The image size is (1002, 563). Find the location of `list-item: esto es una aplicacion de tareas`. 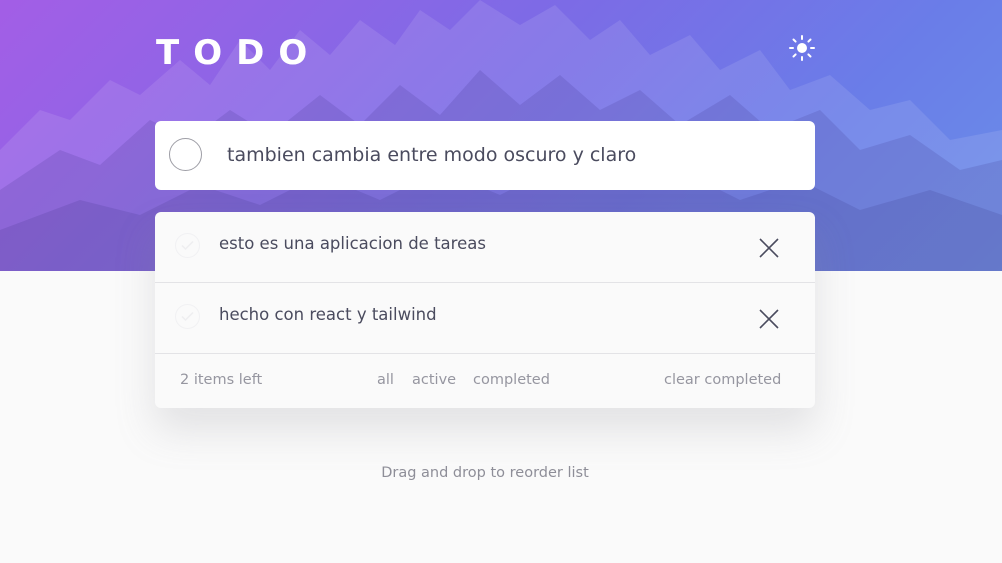

list-item: esto es una aplicacion de tareas is located at coordinates (485, 247).